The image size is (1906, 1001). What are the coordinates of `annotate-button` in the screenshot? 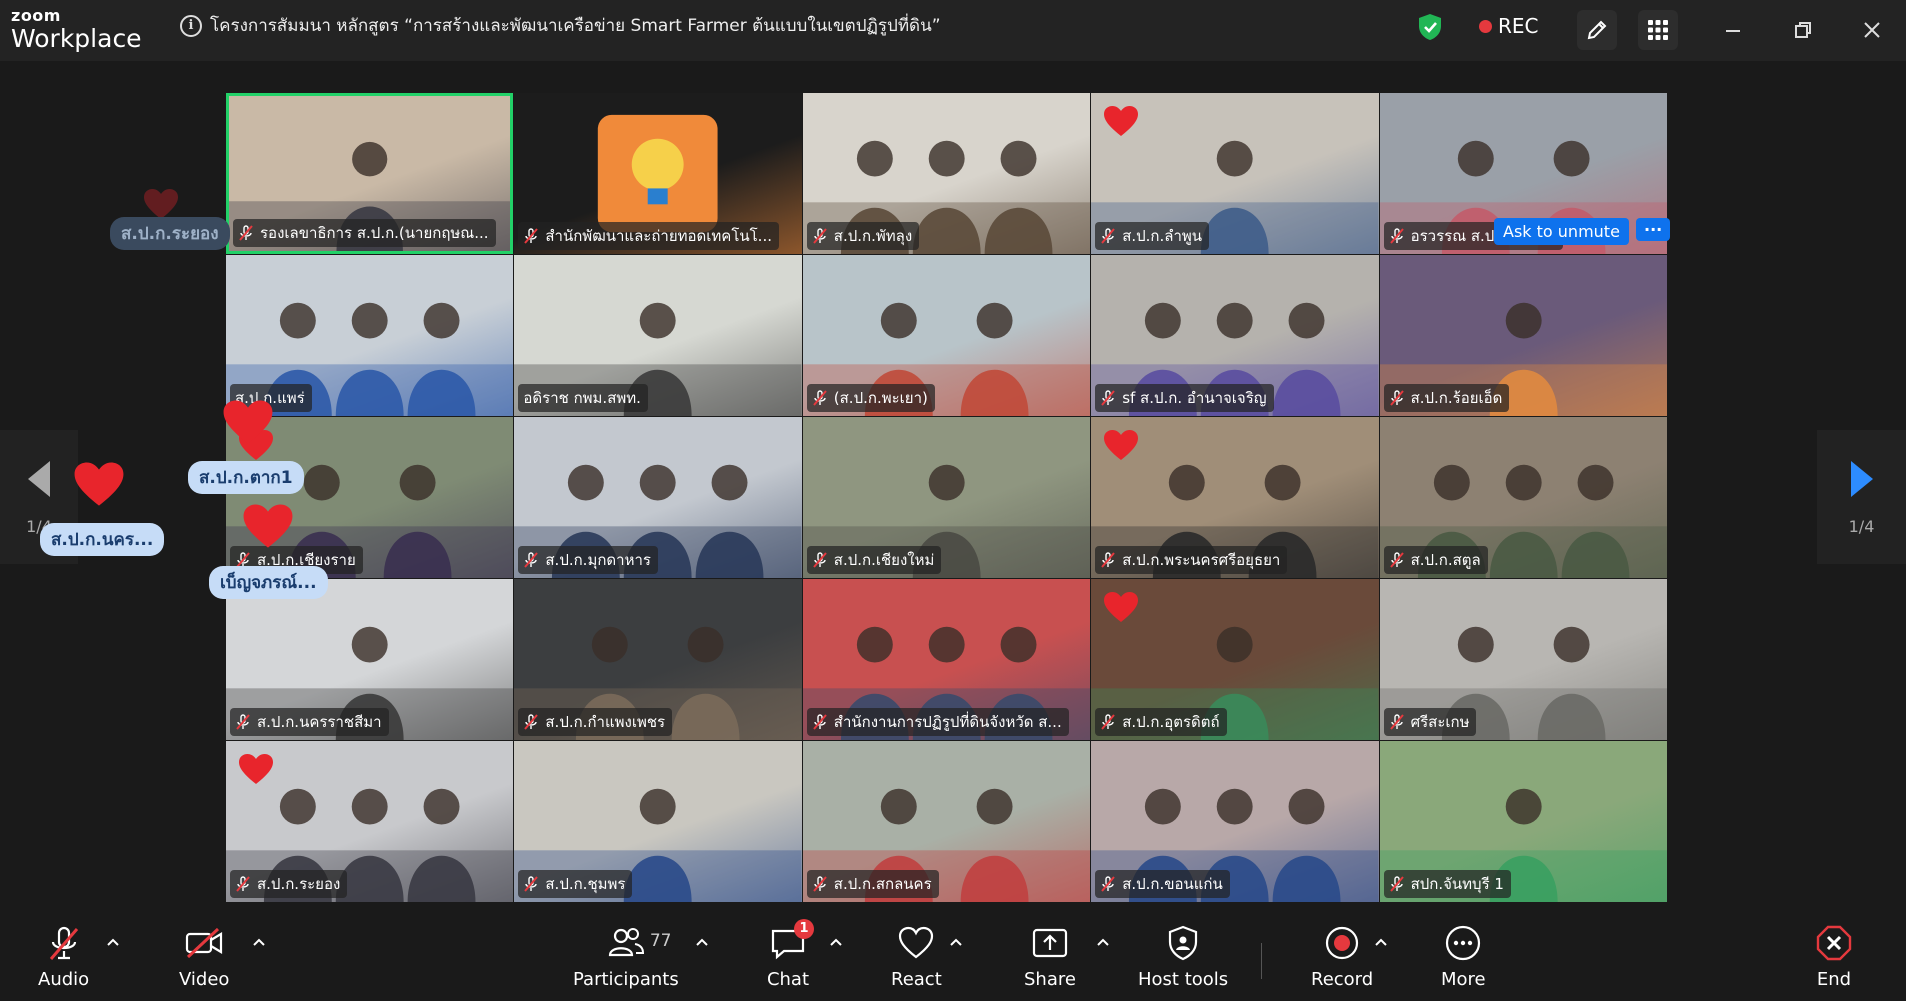 It's located at (1597, 30).